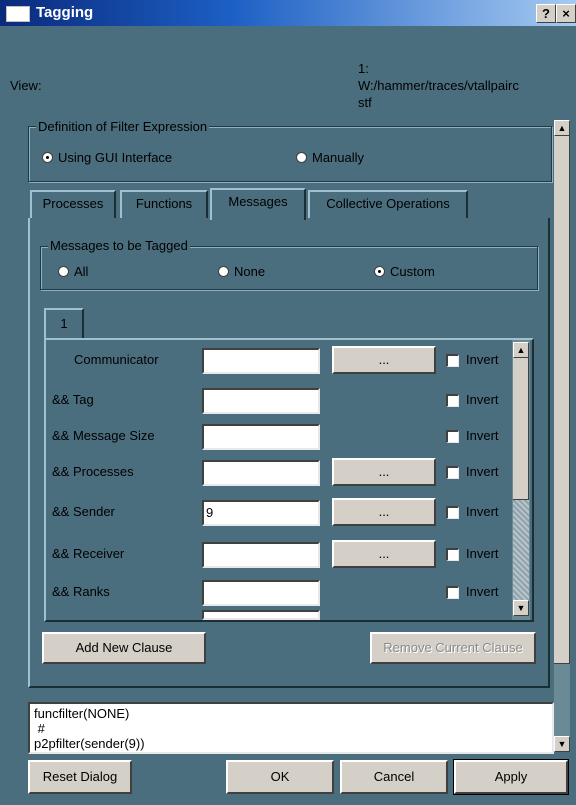 This screenshot has width=576, height=805. What do you see at coordinates (116, 359) in the screenshot?
I see `clause-row-label: Communicator` at bounding box center [116, 359].